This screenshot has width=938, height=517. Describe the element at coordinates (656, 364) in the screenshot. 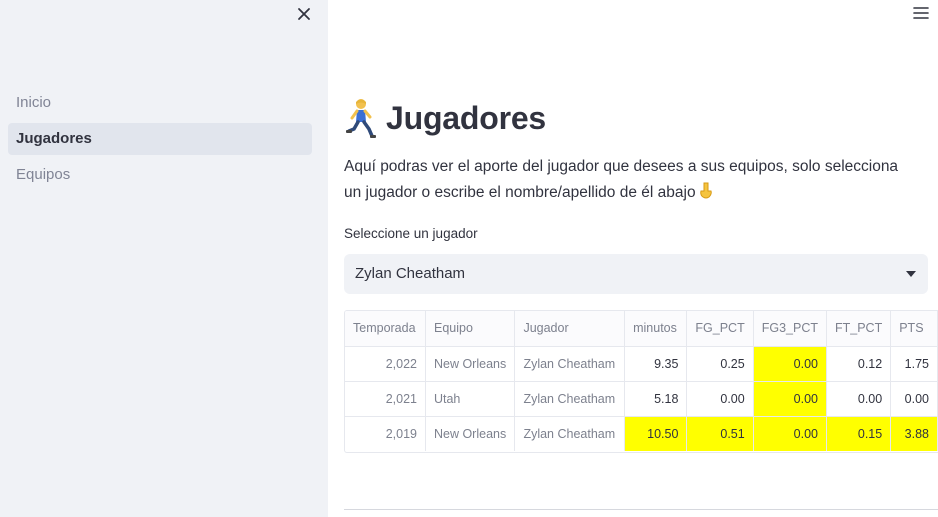

I see `cell-minutos: 9.35` at that location.